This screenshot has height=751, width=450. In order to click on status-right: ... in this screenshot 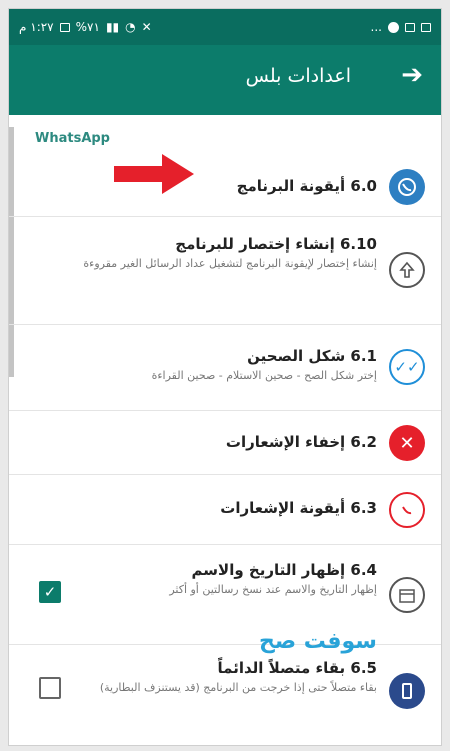, I will do `click(401, 27)`.